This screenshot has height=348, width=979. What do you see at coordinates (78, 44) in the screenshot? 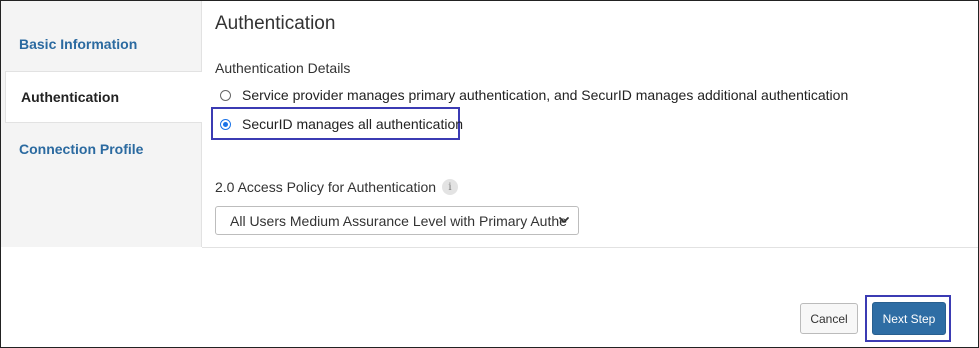
I see `sidebar-item-label: Basic Information` at bounding box center [78, 44].